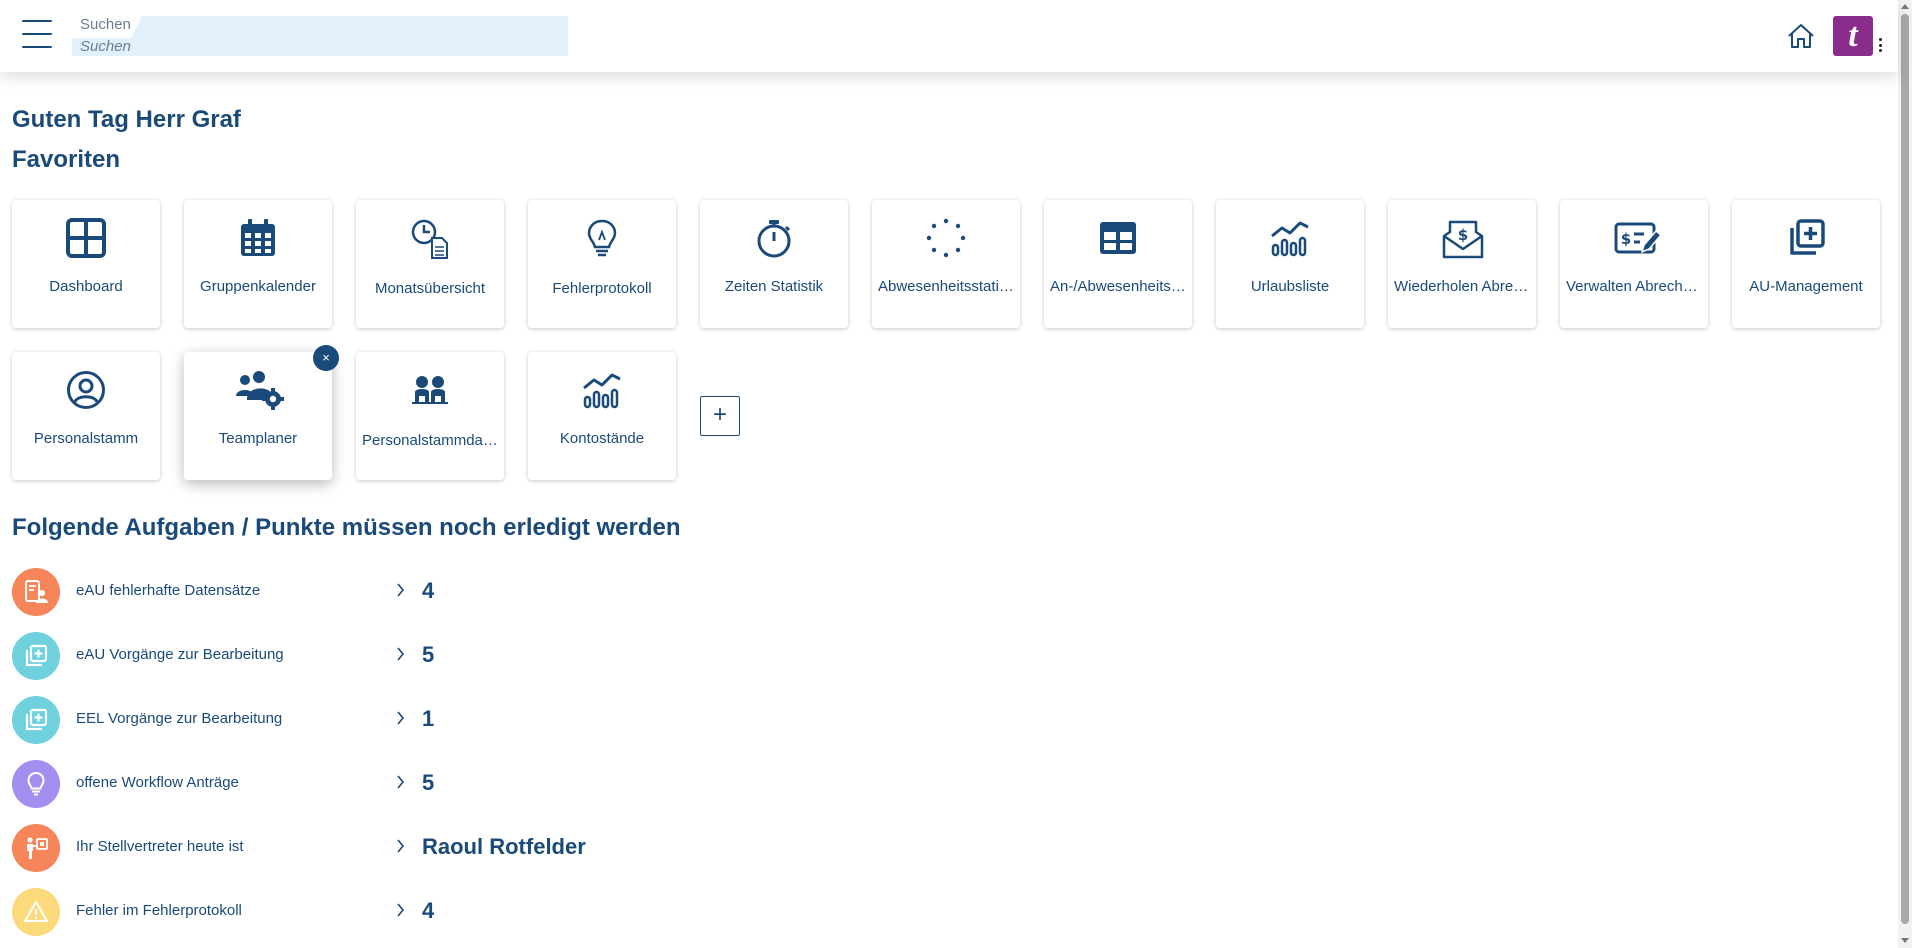 This screenshot has width=1912, height=948. I want to click on favorite-tile-label: Personalstammdaten, so click(430, 440).